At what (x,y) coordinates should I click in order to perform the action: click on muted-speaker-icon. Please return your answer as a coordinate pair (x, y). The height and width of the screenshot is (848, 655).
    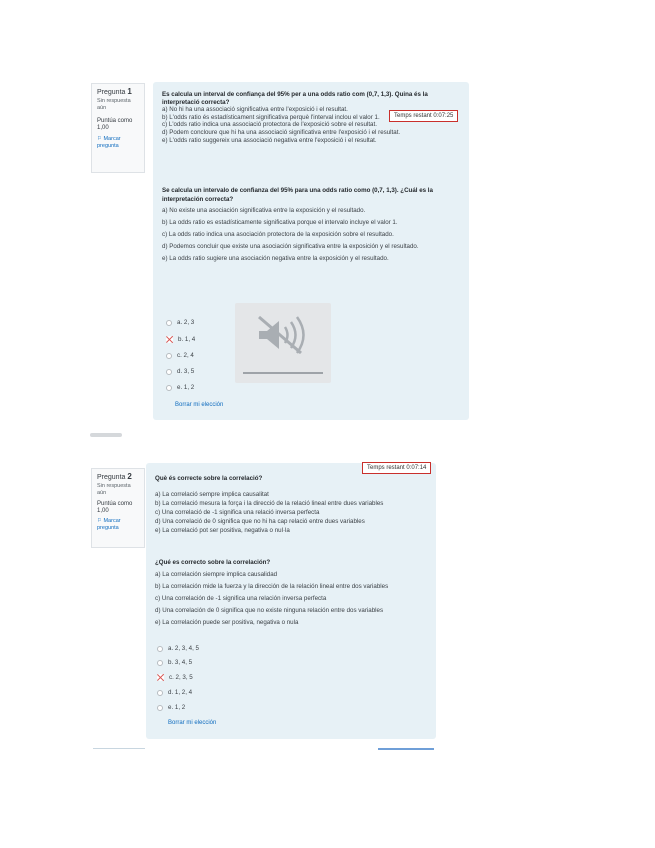
    Looking at the image, I should click on (283, 335).